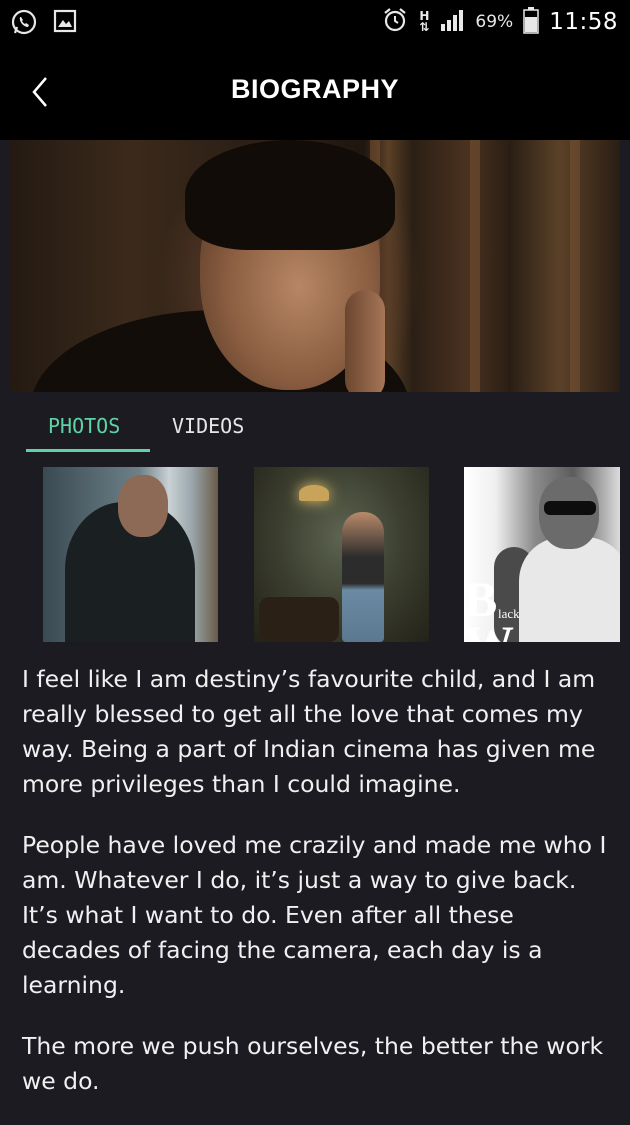 Image resolution: width=630 pixels, height=1125 pixels. I want to click on signal-icon, so click(452, 22).